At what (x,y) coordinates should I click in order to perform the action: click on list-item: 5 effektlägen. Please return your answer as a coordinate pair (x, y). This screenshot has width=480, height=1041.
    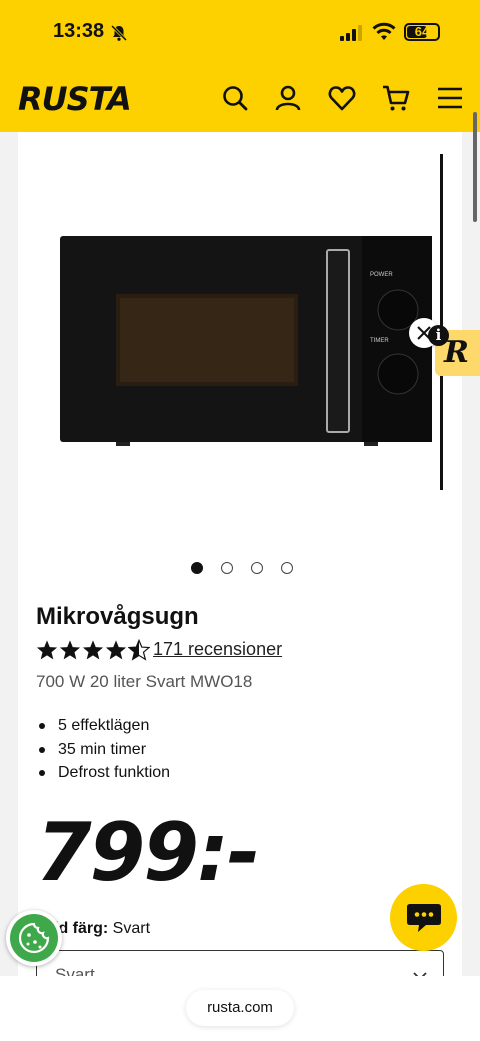
    Looking at the image, I should click on (103, 726).